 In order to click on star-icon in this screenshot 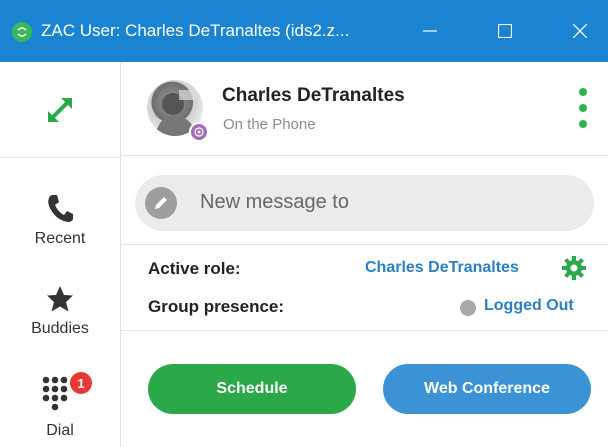, I will do `click(60, 299)`.